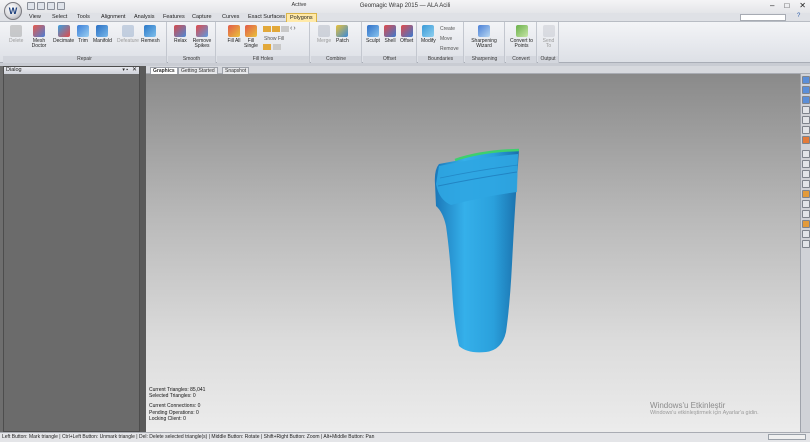 This screenshot has height=442, width=810. I want to click on remove-boundary-button: Remove, so click(449, 49).